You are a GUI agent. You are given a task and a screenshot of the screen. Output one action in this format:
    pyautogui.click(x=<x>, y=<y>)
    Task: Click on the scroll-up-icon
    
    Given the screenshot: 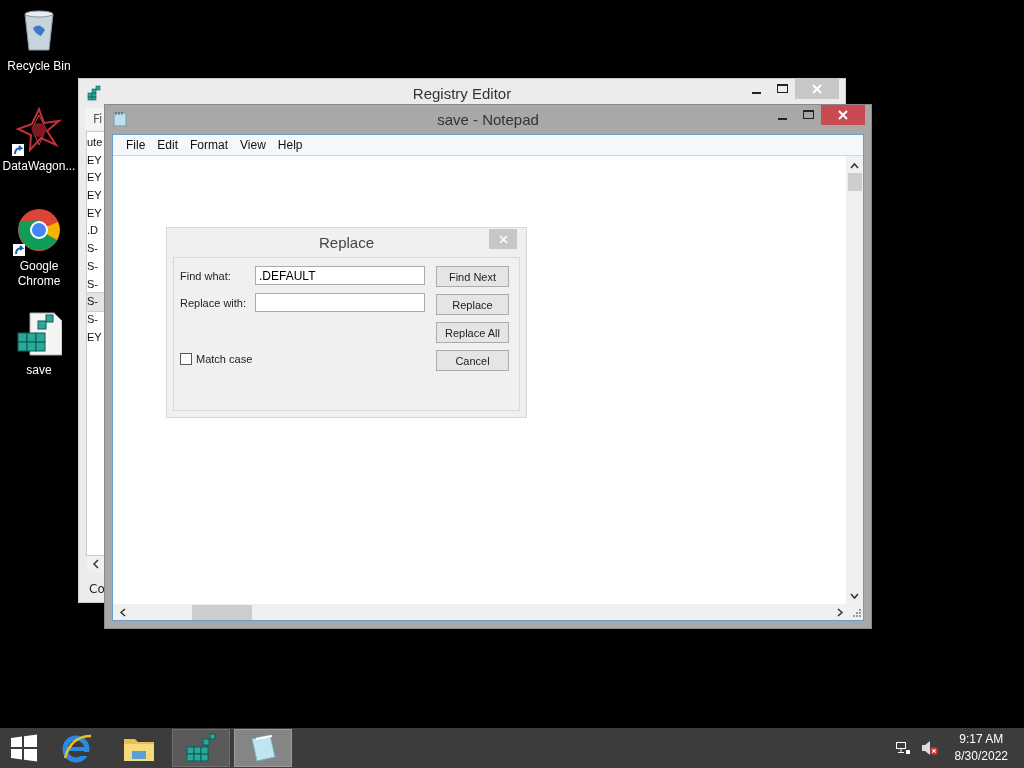 What is the action you would take?
    pyautogui.click(x=854, y=165)
    